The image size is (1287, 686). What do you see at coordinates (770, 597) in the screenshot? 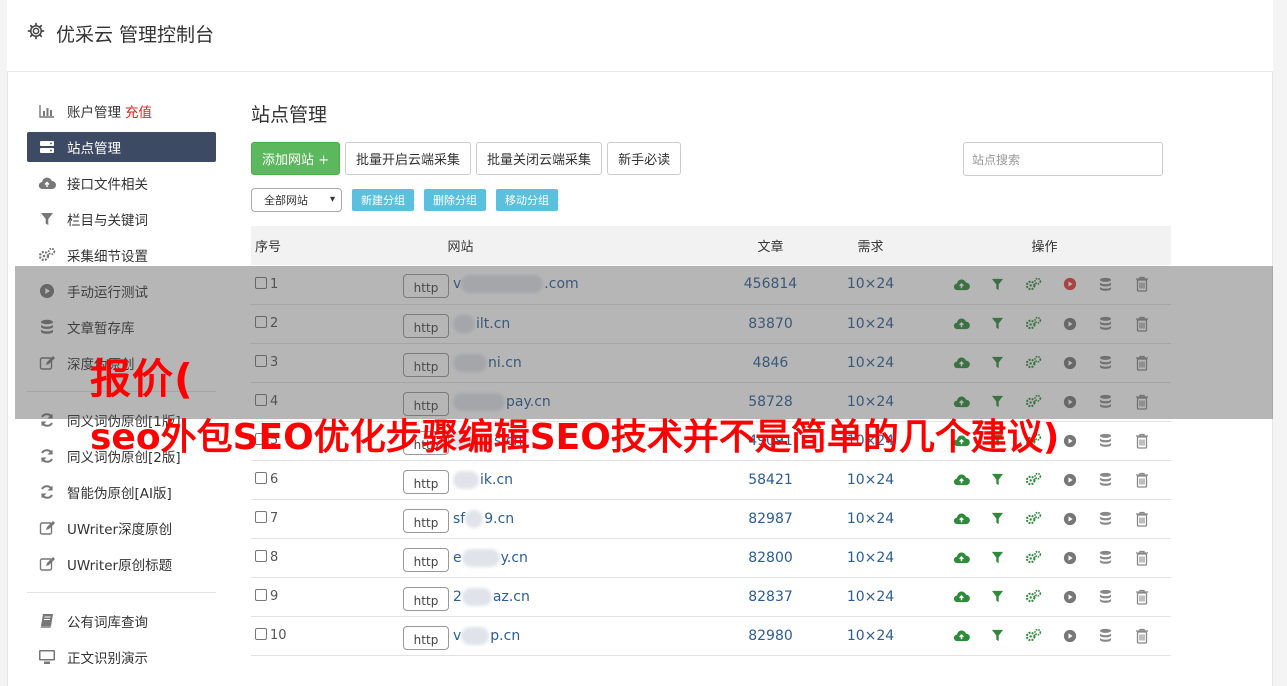
I see `article-count: 82837` at bounding box center [770, 597].